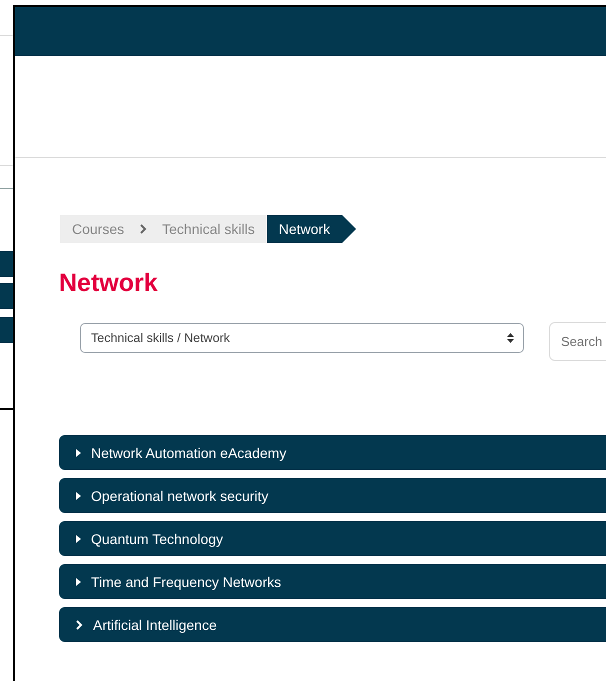 This screenshot has height=681, width=606. Describe the element at coordinates (188, 452) in the screenshot. I see `category-title: Network Automation eAcademy` at that location.